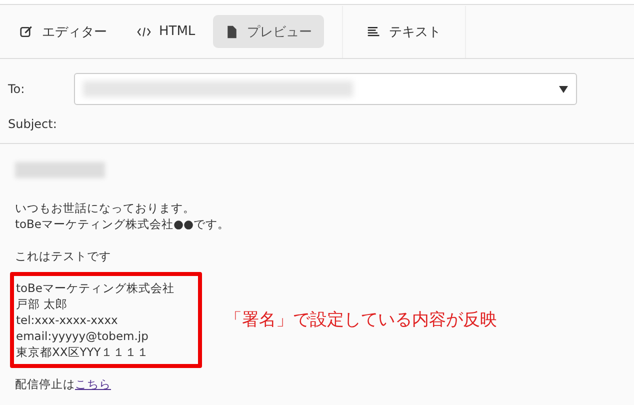 This screenshot has height=405, width=634. Describe the element at coordinates (83, 336) in the screenshot. I see `signature-line: email:yyyyy@tobem.jp` at that location.